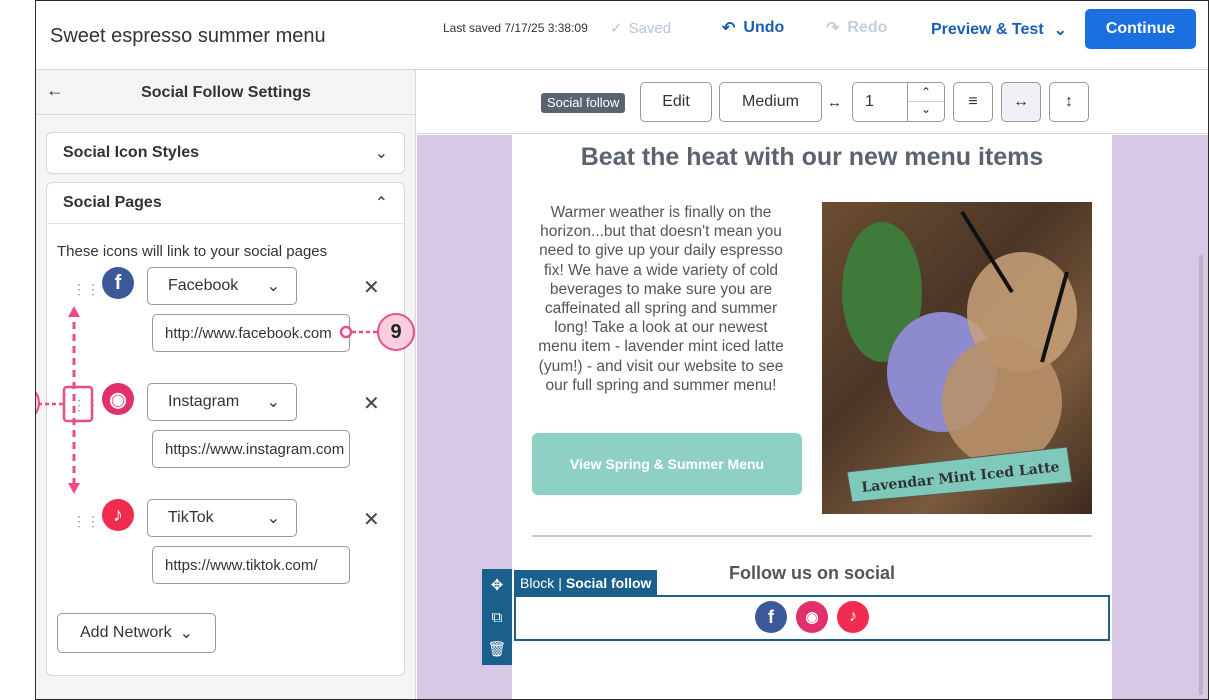 This screenshot has width=1209, height=700. What do you see at coordinates (812, 617) in the screenshot?
I see `instagram-icon: ◉` at bounding box center [812, 617].